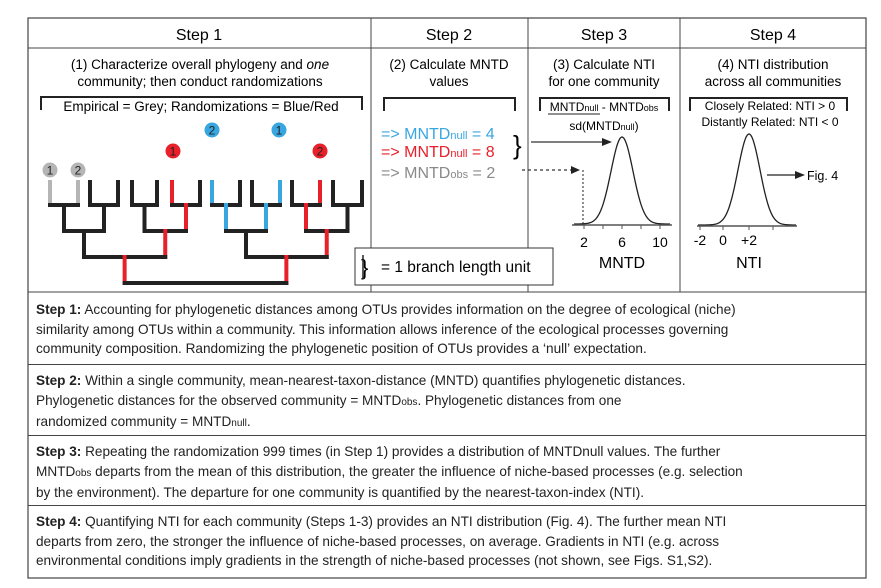 This screenshot has width=881, height=588. I want to click on nti-tick-label: +2, so click(749, 240).